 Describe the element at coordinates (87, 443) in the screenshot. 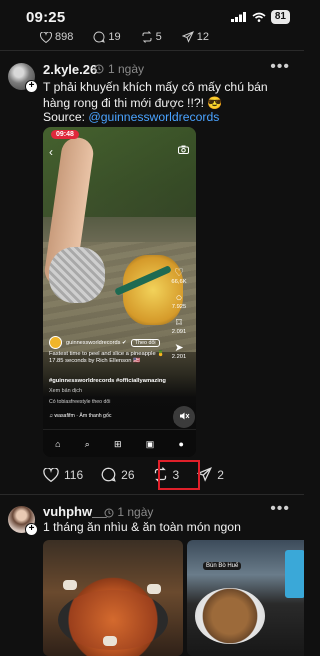

I see `search-icon: ⌕` at that location.